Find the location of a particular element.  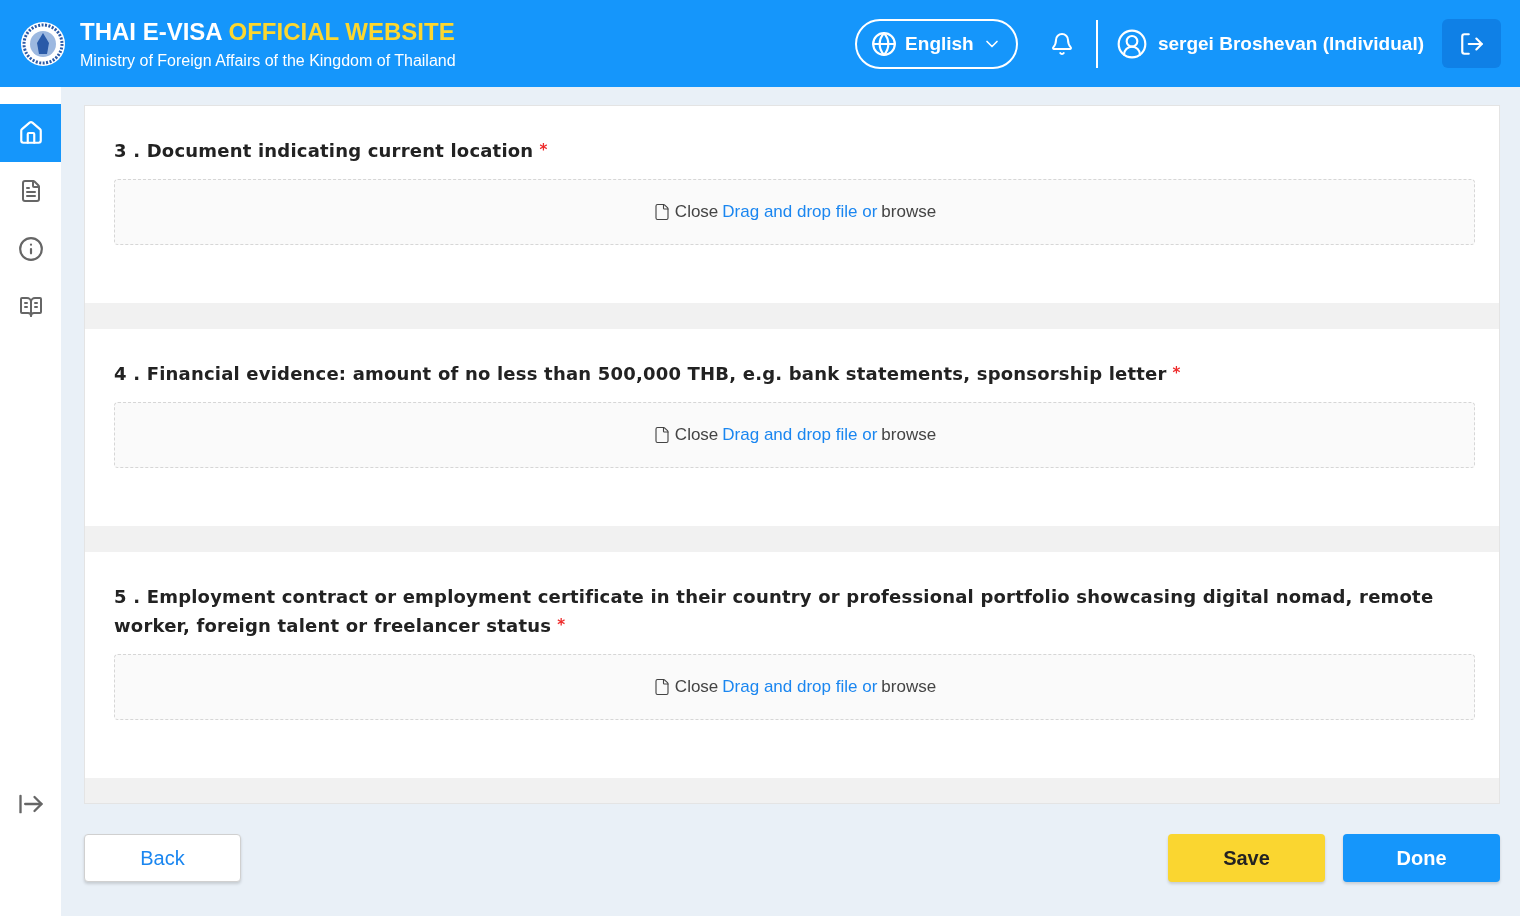

question-title: 4 . Financial evidence: amount of no less than 500,000 THB, e.g. bank statements, sponsorship letter * is located at coordinates (648, 374).